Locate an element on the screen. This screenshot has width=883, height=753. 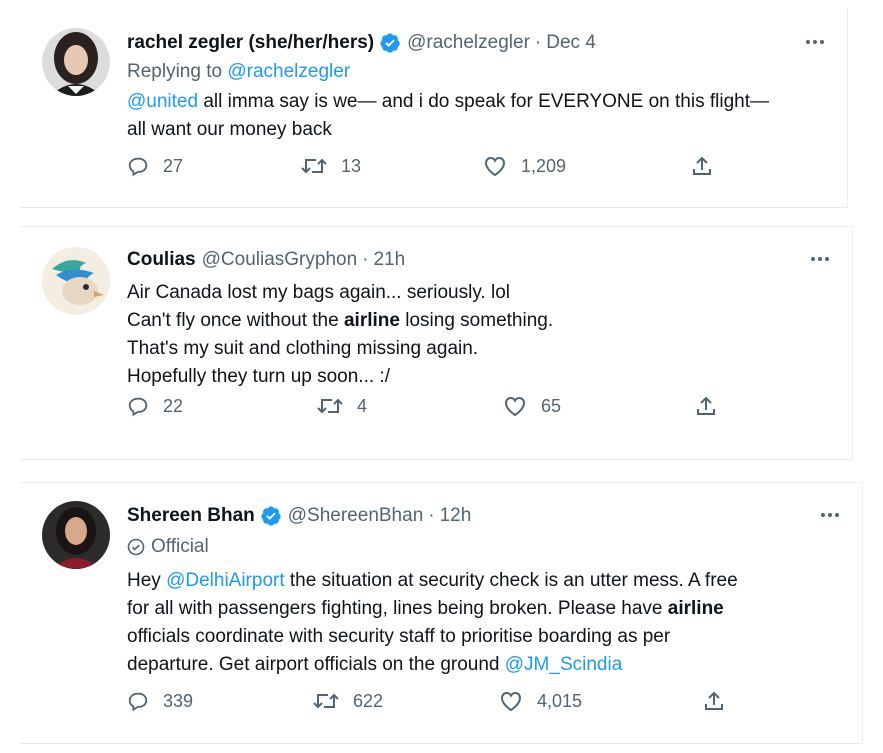
retweet-button: 622 is located at coordinates (348, 701).